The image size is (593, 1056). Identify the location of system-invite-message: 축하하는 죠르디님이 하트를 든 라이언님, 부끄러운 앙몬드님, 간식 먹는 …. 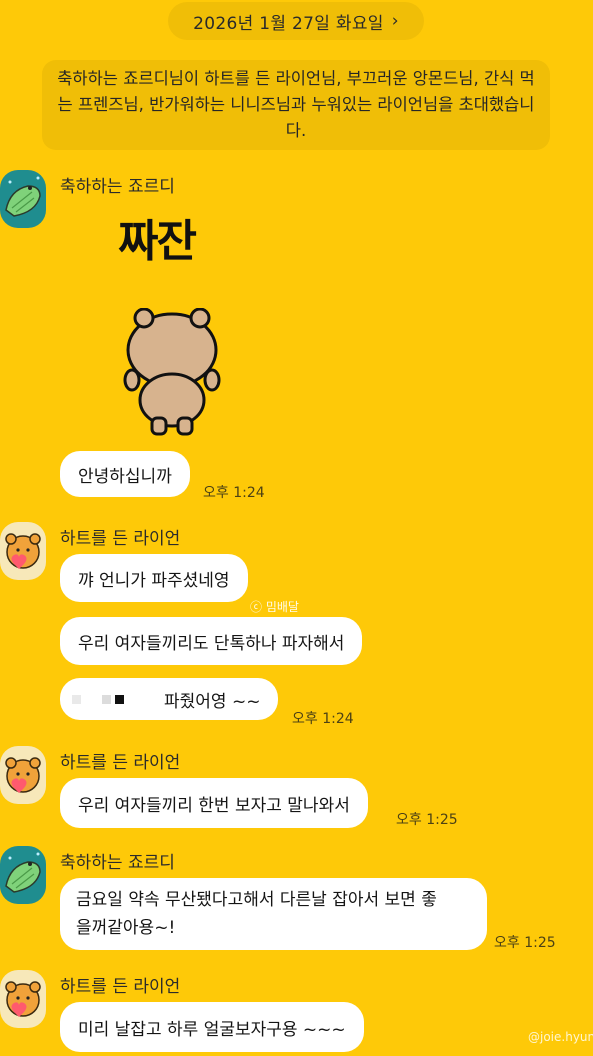
(296, 105).